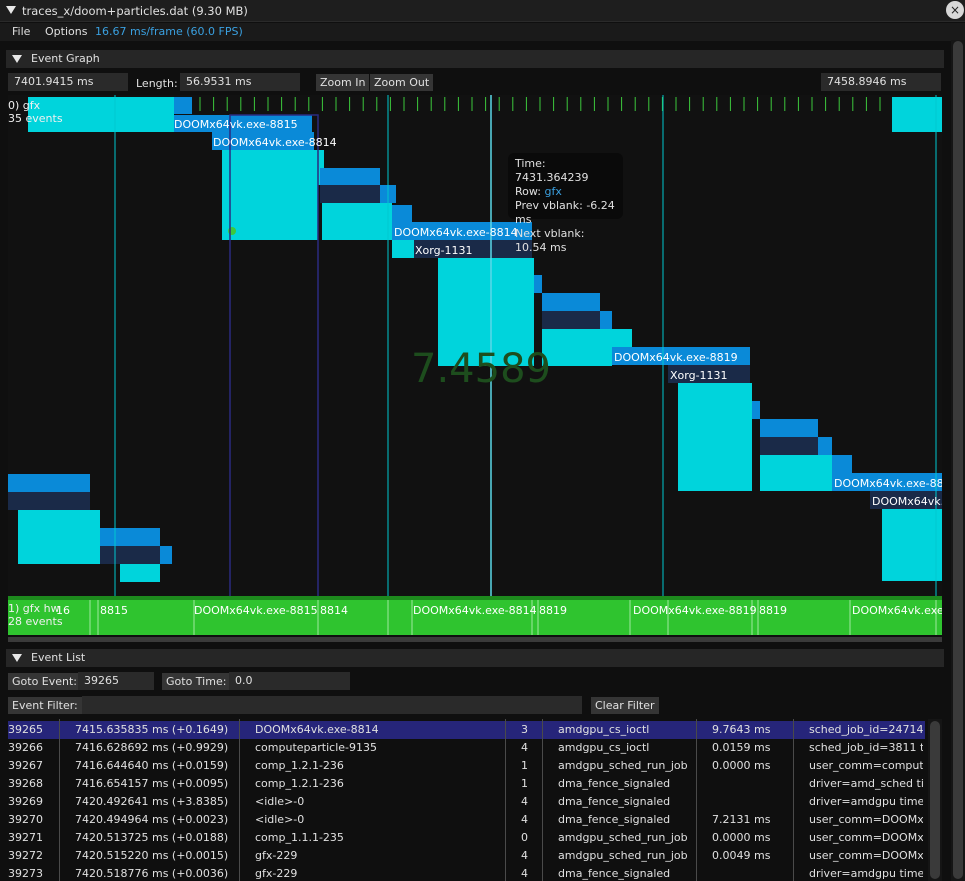 The height and width of the screenshot is (881, 965). Describe the element at coordinates (625, 705) in the screenshot. I see `clear-filter-button: Clear Filter` at that location.